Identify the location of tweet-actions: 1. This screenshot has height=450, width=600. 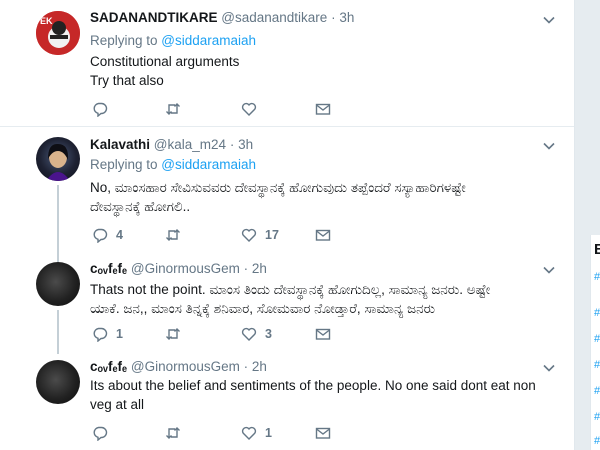
(220, 433).